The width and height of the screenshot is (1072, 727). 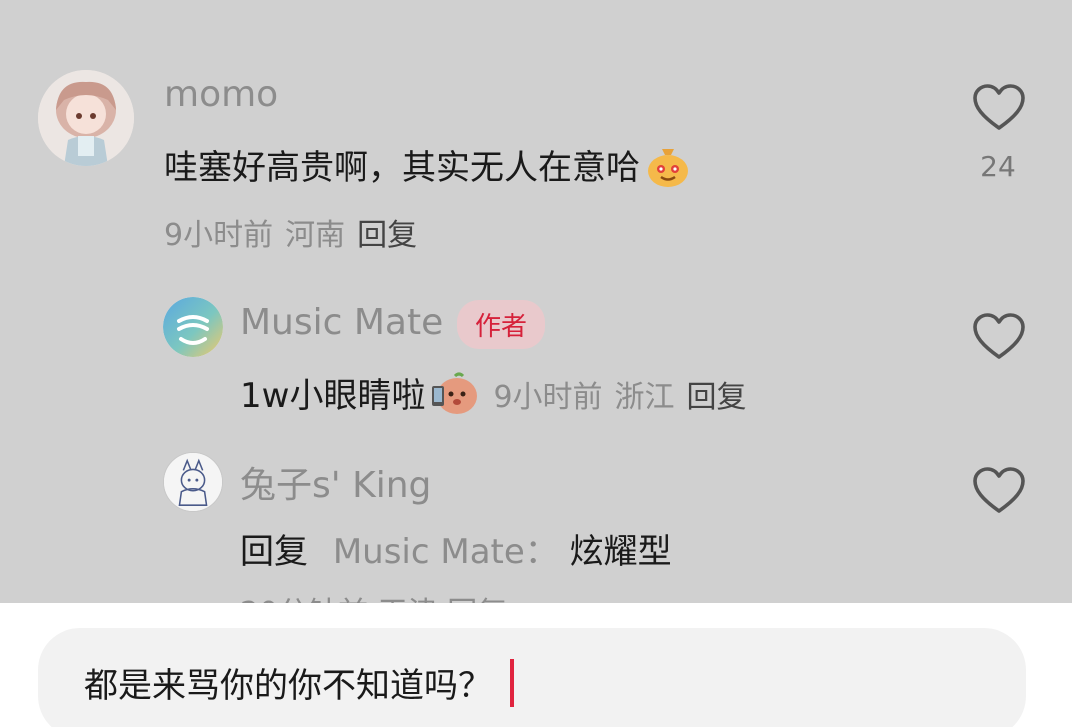 What do you see at coordinates (454, 397) in the screenshot?
I see `peach-phone-emoji-icon` at bounding box center [454, 397].